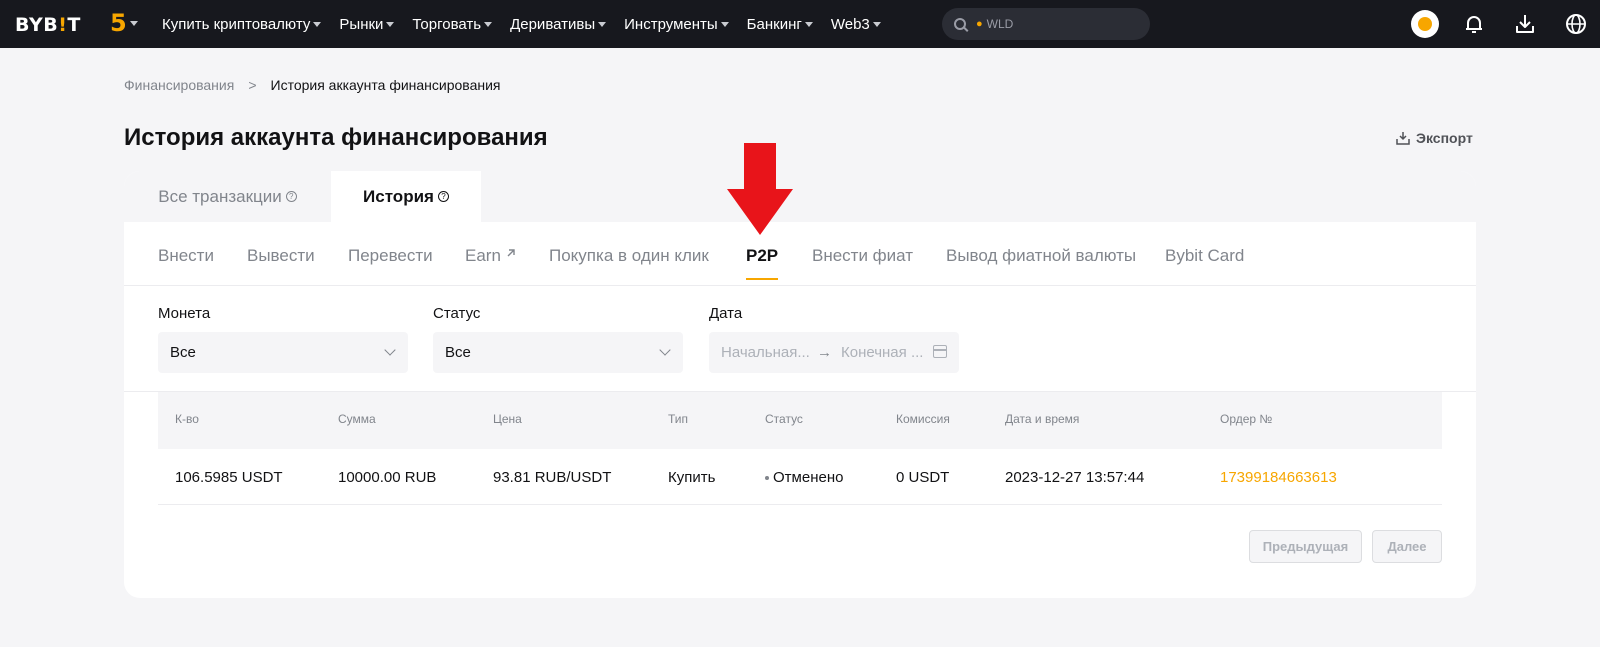 This screenshot has height=647, width=1600. I want to click on tab-label: Все транзакции, so click(220, 196).